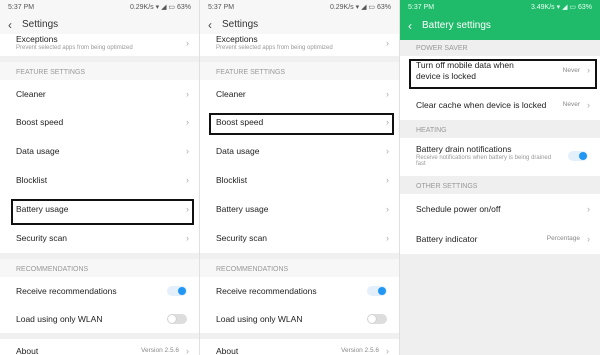 This screenshot has height=355, width=600. What do you see at coordinates (259, 319) in the screenshot?
I see `row-label: Load using only WLAN` at bounding box center [259, 319].